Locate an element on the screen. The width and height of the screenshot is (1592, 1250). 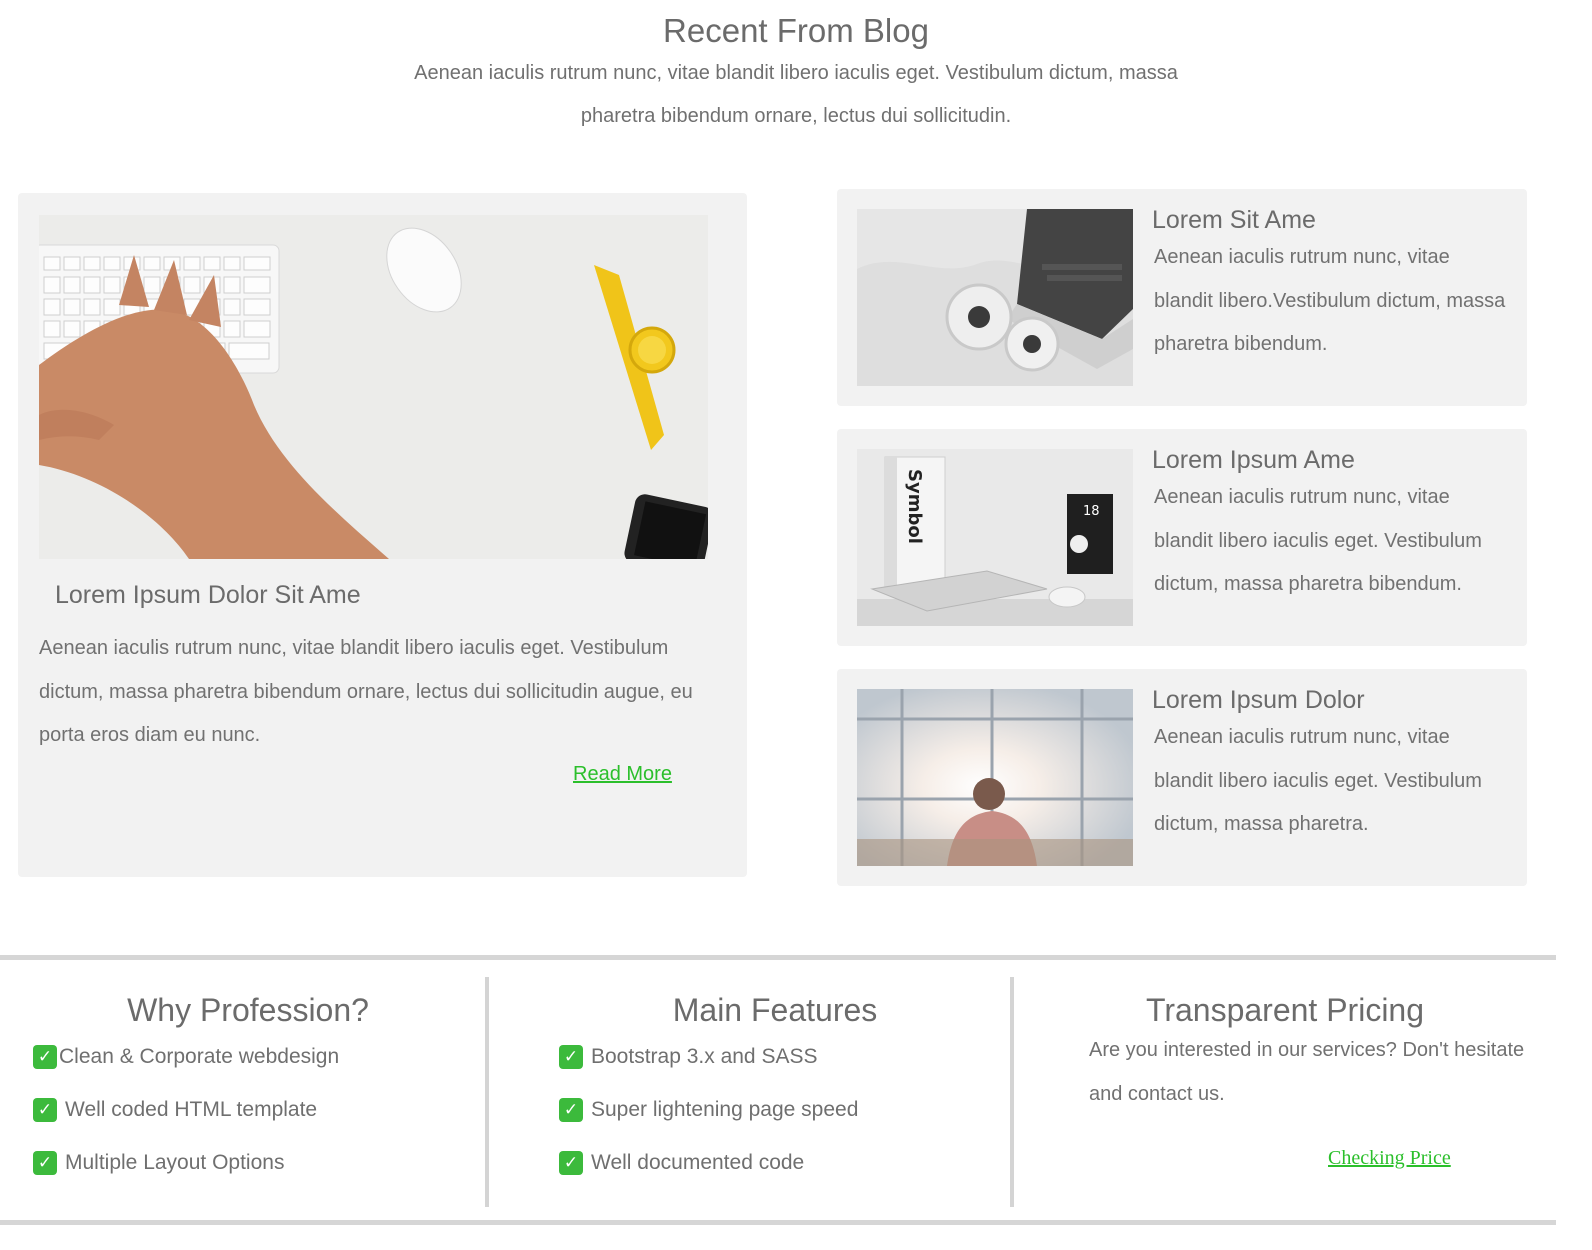
list-item-label: Clean & Corporate webdesign is located at coordinates (199, 1056).